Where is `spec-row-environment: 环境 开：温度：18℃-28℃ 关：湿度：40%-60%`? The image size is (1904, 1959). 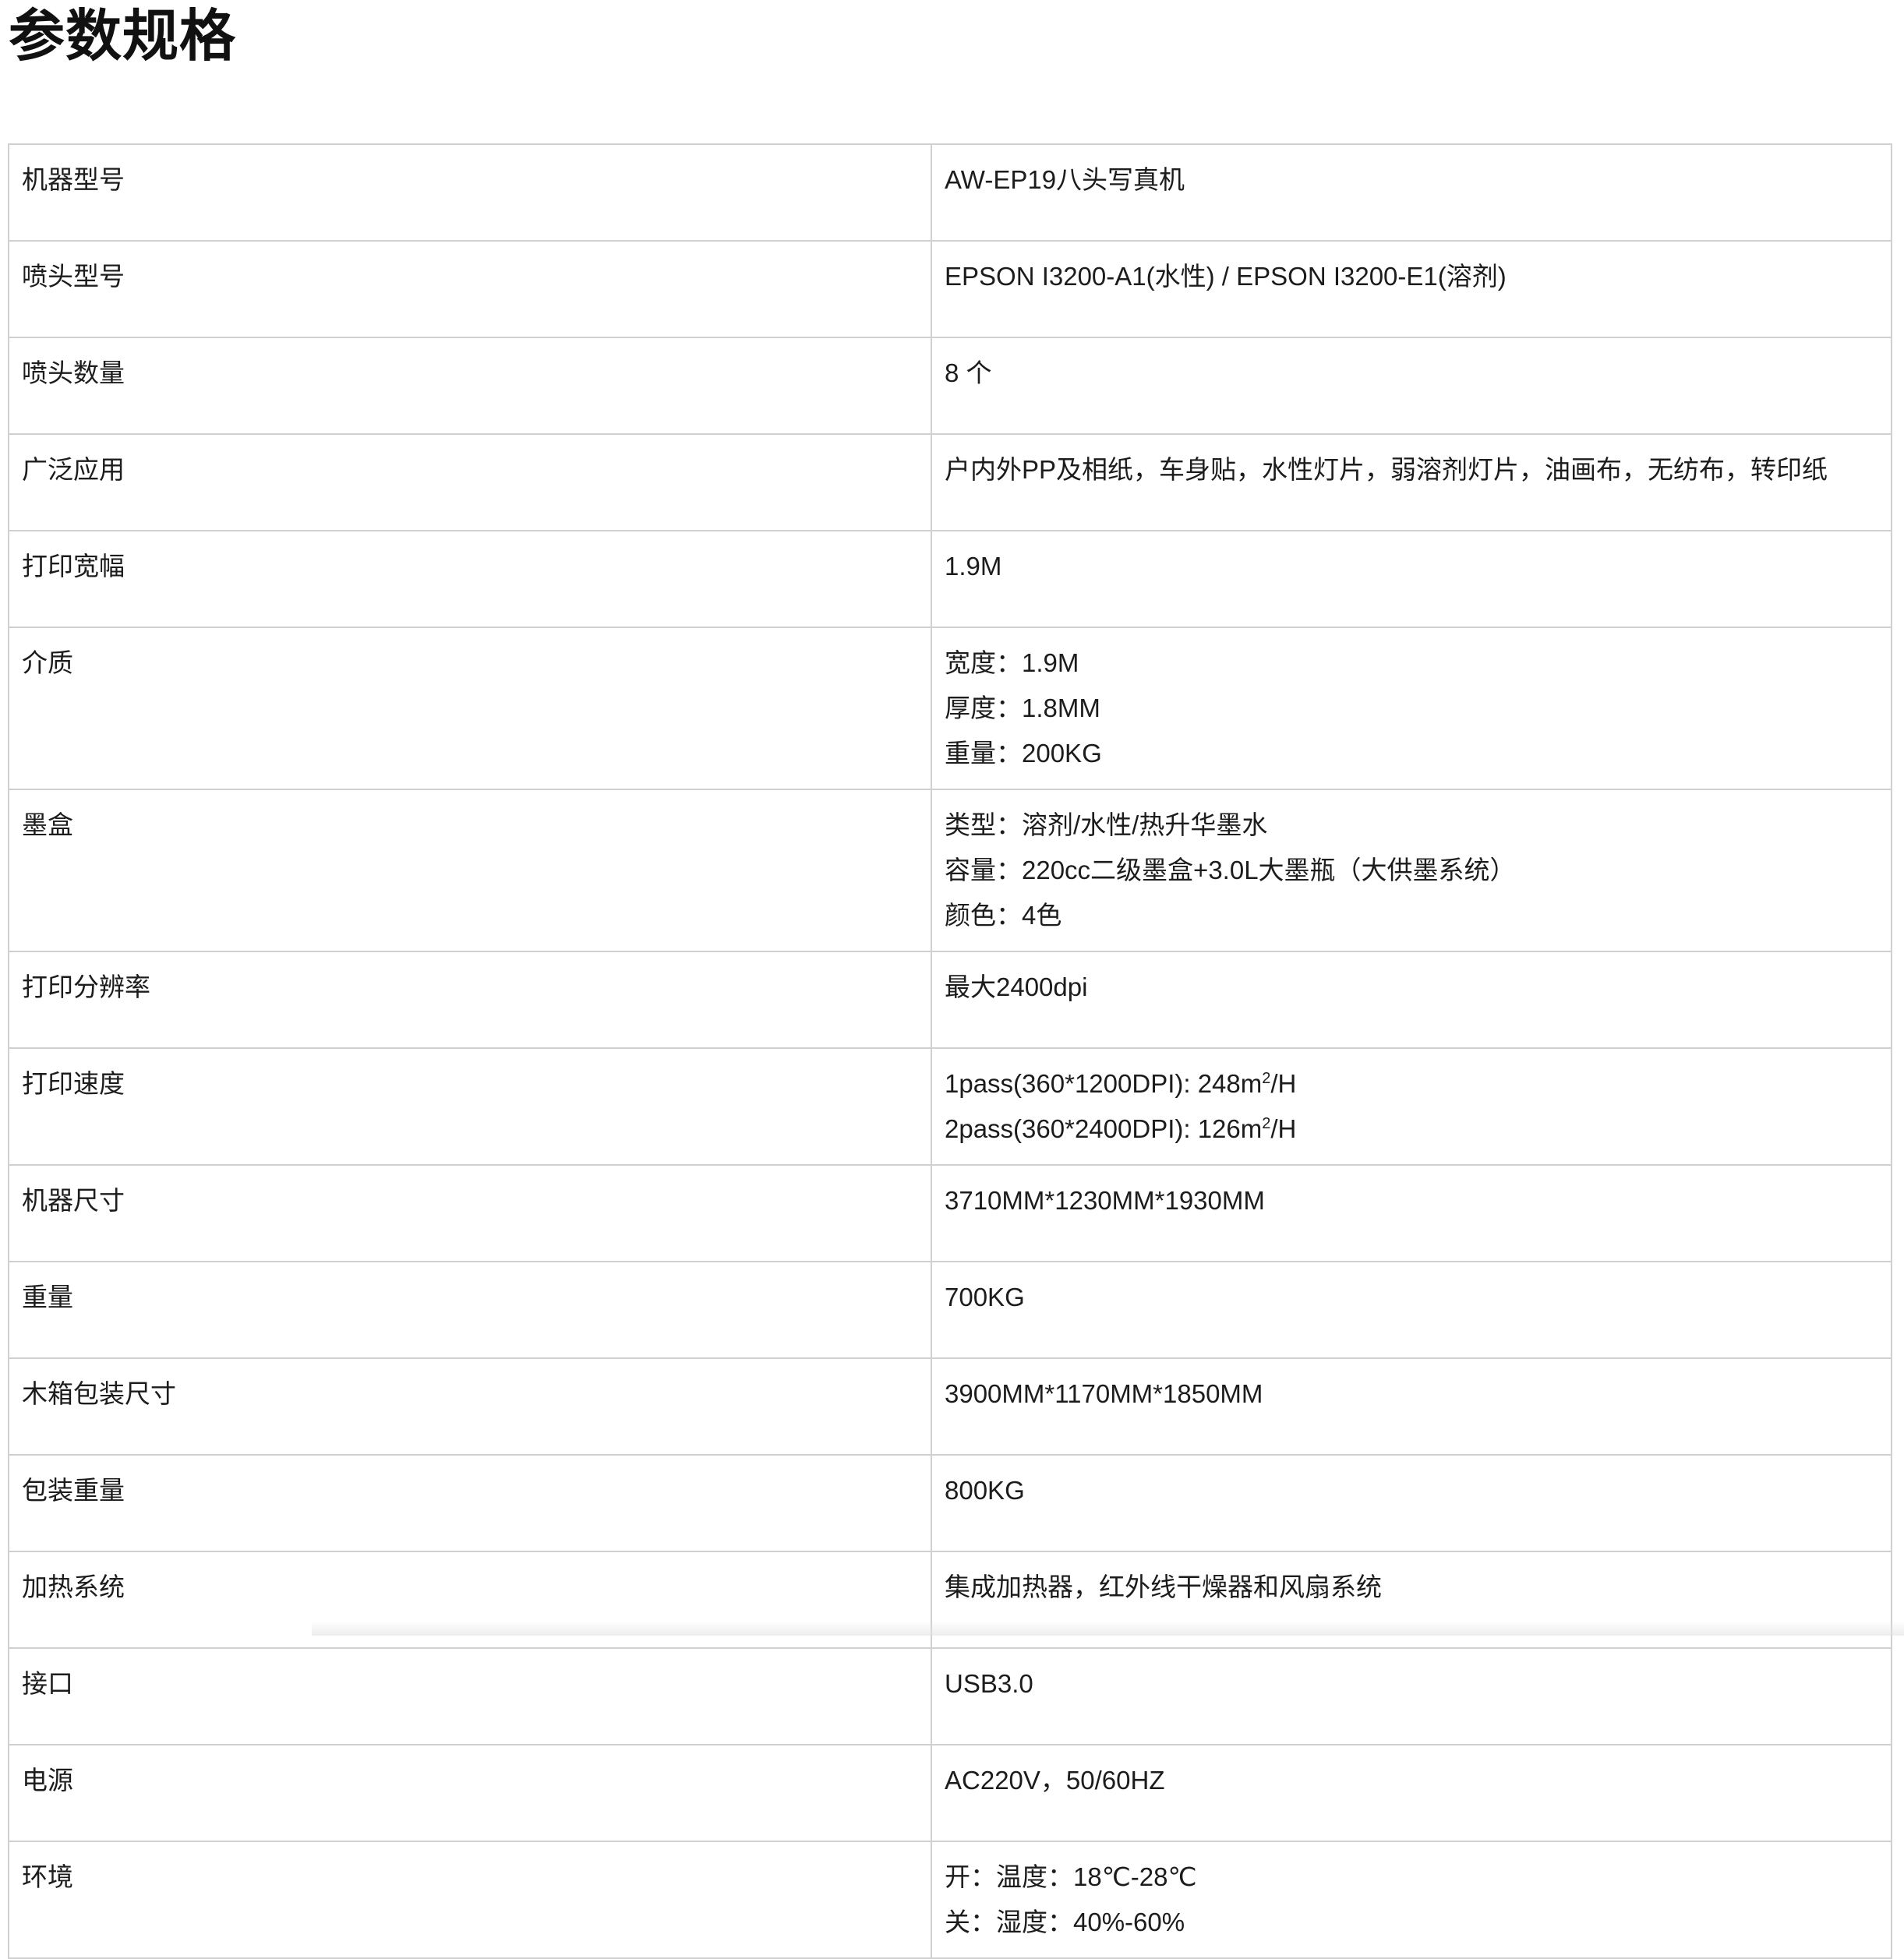
spec-row-environment: 环境 开：温度：18℃-28℃ 关：湿度：40%-60% is located at coordinates (950, 1900).